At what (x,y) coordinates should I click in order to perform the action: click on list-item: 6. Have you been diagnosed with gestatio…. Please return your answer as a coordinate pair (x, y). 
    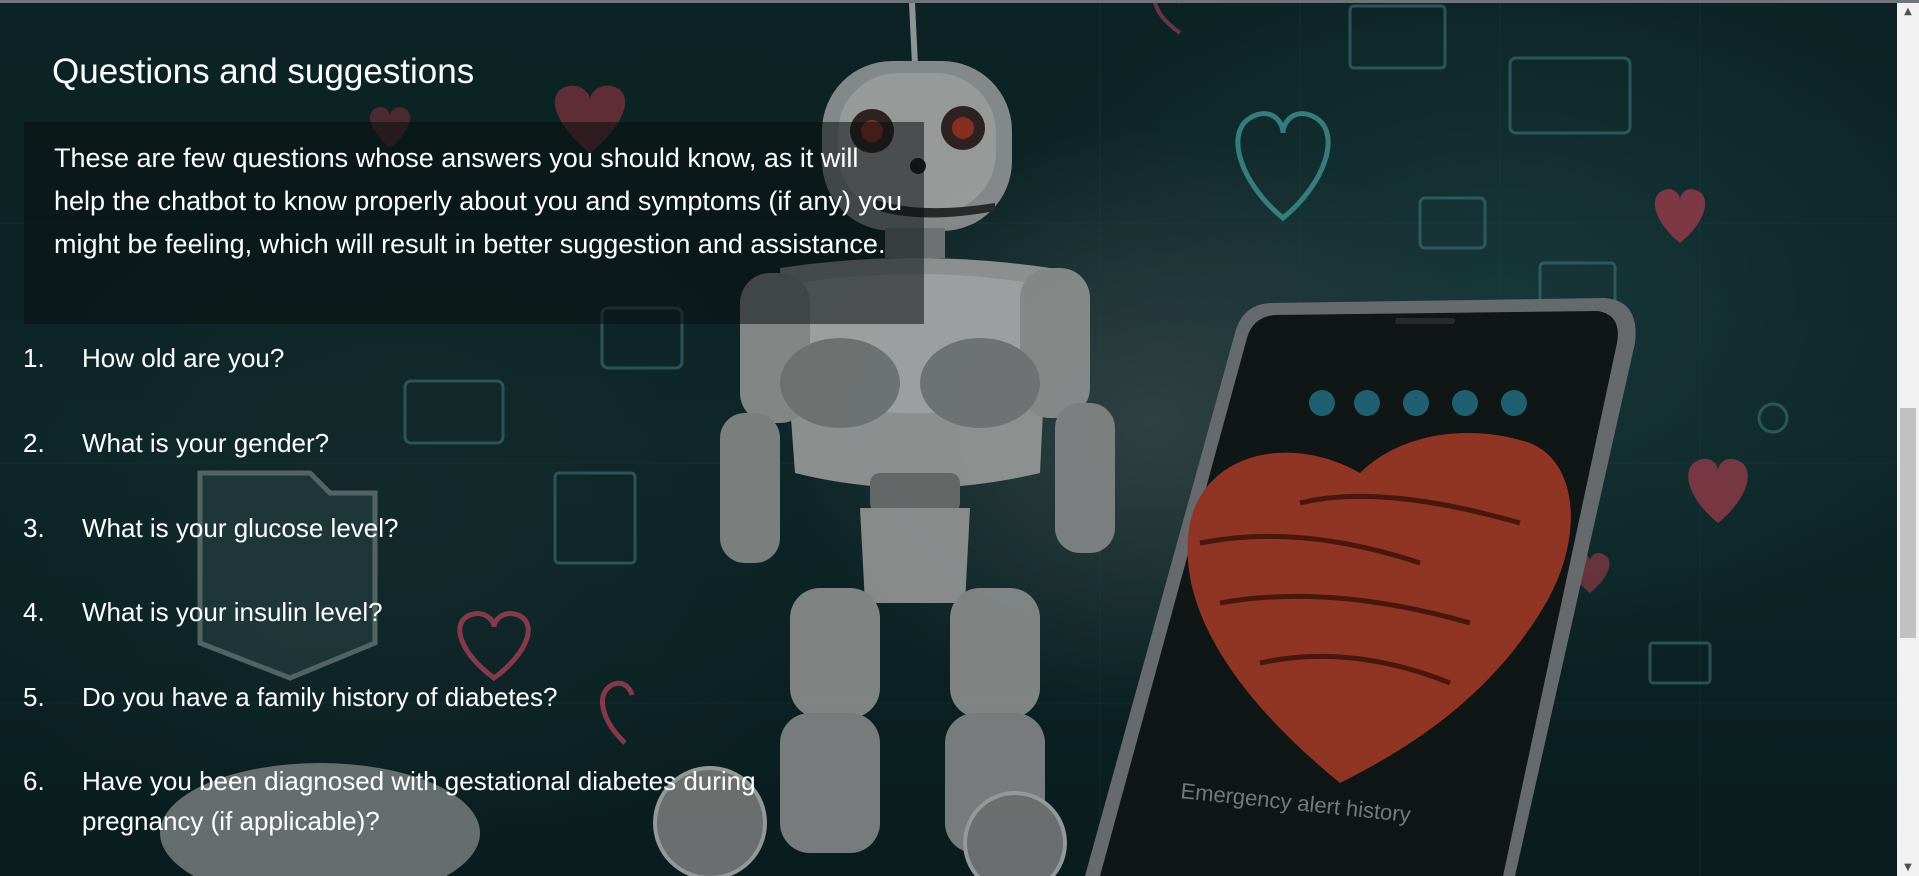
    Looking at the image, I should click on (401, 801).